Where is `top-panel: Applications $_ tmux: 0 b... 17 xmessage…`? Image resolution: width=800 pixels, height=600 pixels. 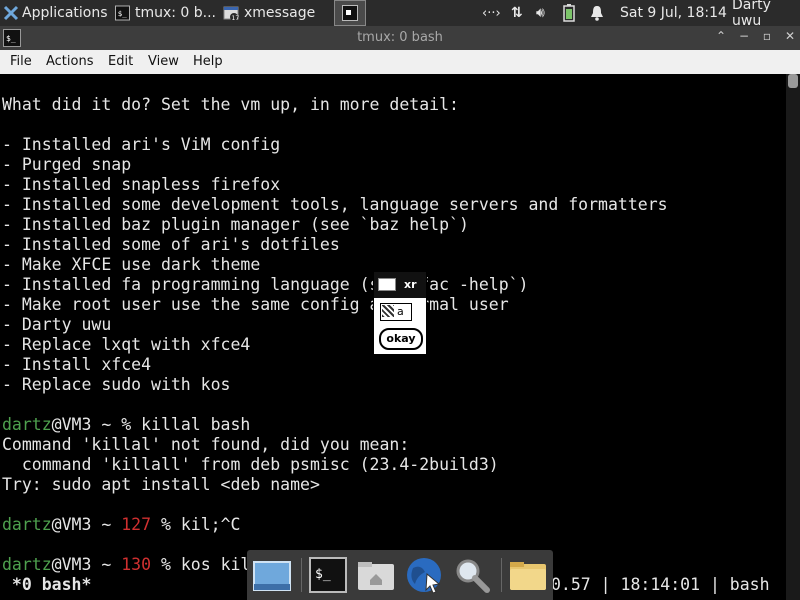 top-panel: Applications $_ tmux: 0 b... 17 xmessage… is located at coordinates (400, 14).